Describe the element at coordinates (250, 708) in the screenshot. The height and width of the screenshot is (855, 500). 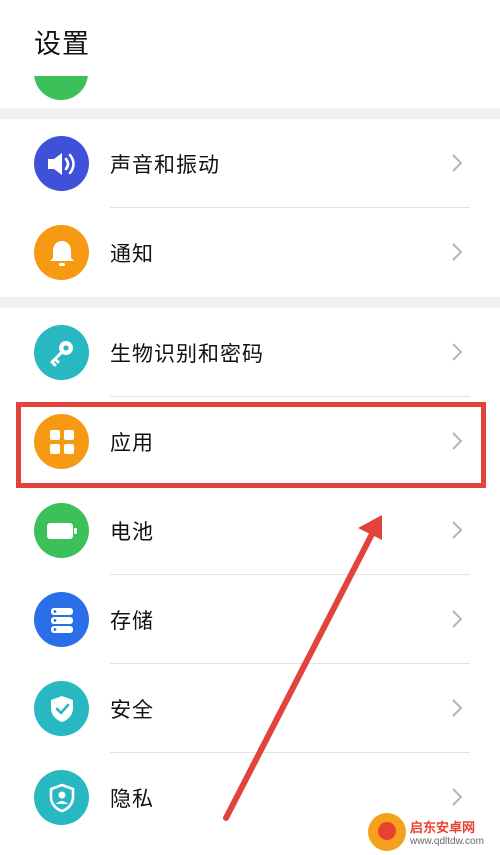
I see `settings-item-security: 安全` at that location.